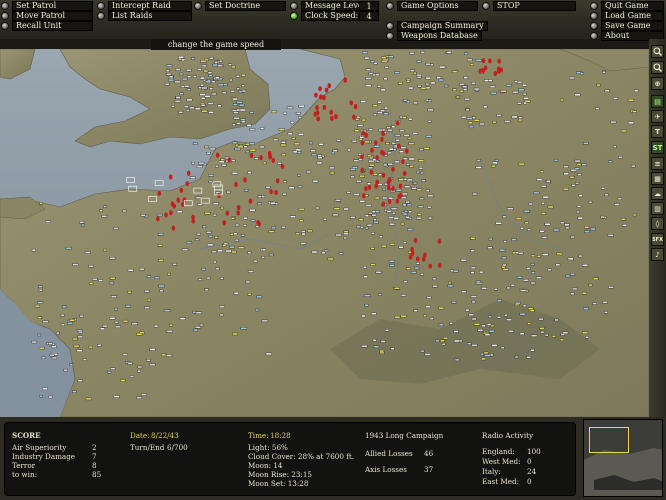 The height and width of the screenshot is (500, 666). What do you see at coordinates (627, 6) in the screenshot?
I see `quit-game-button: Quit Game` at bounding box center [627, 6].